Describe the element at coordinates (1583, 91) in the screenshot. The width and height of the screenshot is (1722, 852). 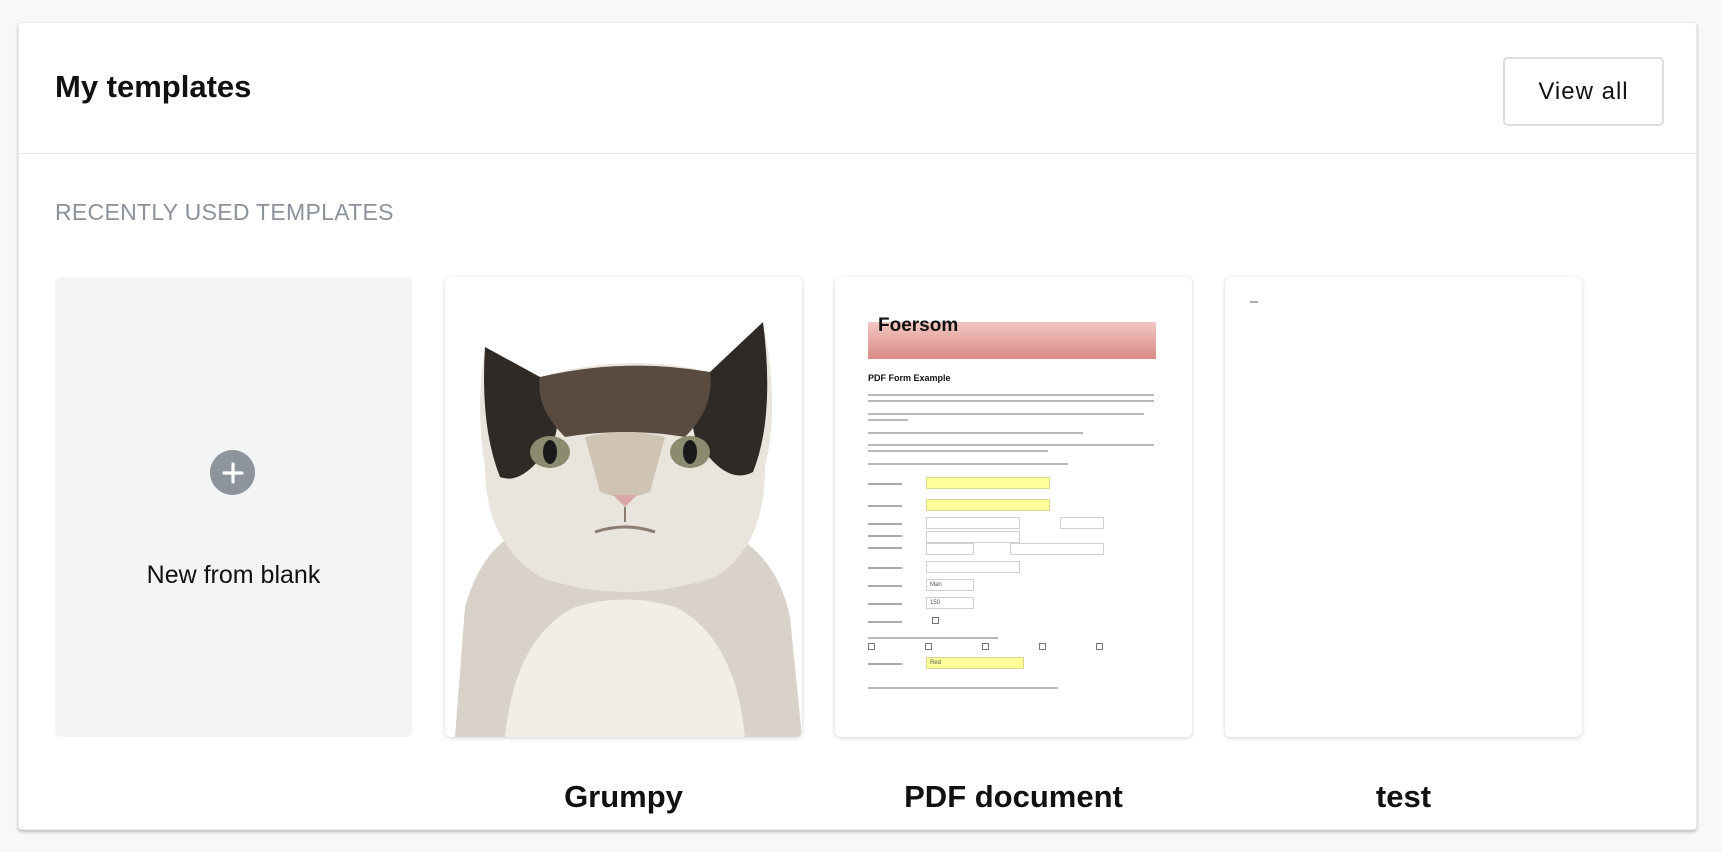
I see `view-all-button: View all` at that location.